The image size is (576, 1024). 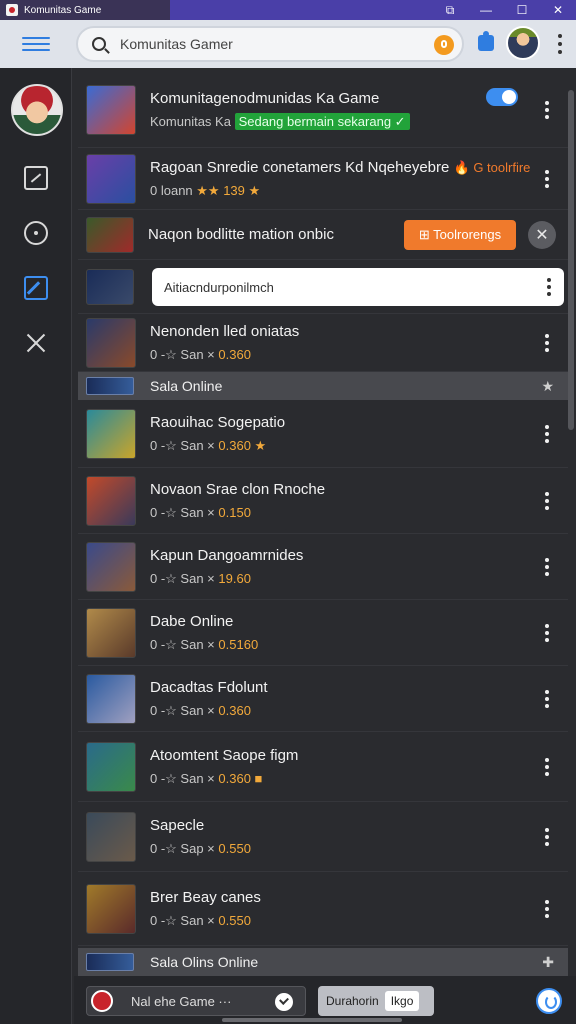 I want to click on item-title: Novaon Srae clon Rnoche, so click(x=238, y=489).